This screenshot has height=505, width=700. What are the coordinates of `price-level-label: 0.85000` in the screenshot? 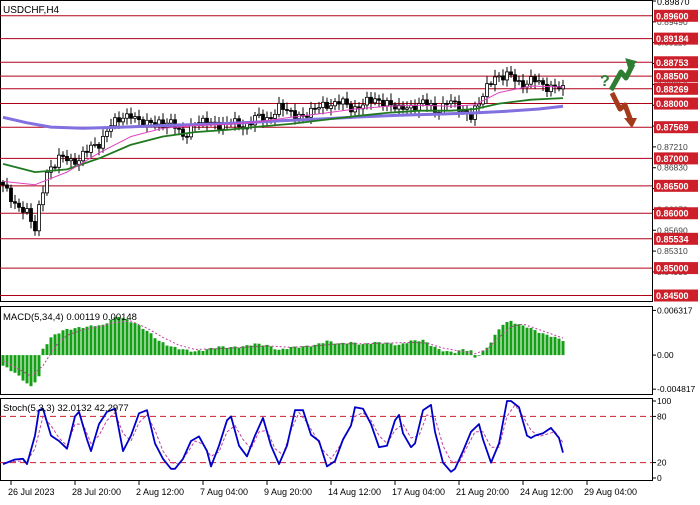 It's located at (672, 269).